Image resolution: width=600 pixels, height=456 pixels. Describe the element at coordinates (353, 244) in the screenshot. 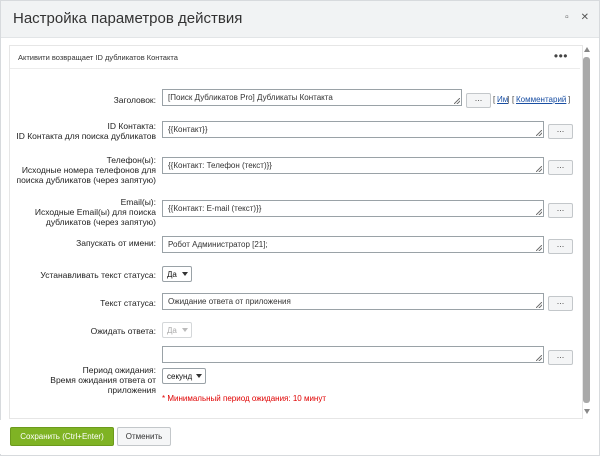

I see `run-as-input: Робот Администратор [21];` at that location.